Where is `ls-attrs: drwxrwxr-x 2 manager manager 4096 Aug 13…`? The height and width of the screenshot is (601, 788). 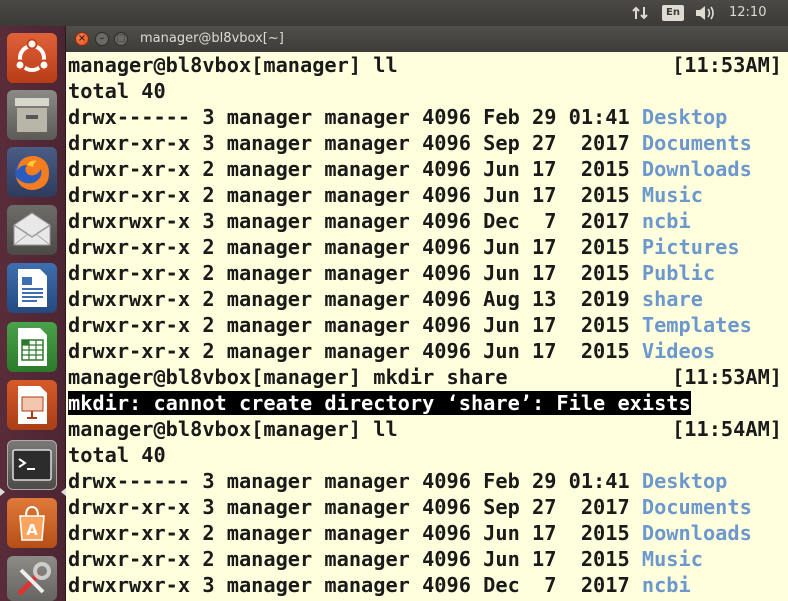
ls-attrs: drwxrwxr-x 2 manager manager 4096 Aug 13… is located at coordinates (355, 299).